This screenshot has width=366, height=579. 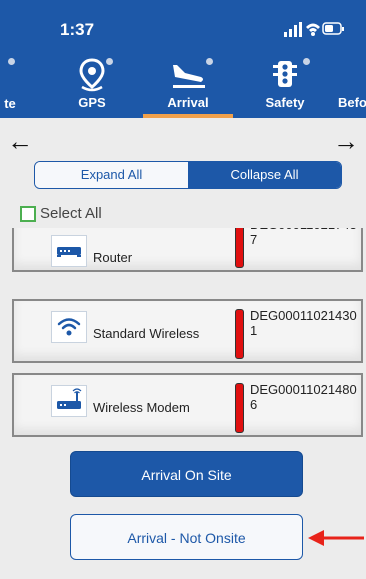 What do you see at coordinates (113, 257) in the screenshot?
I see `device-name: Router` at bounding box center [113, 257].